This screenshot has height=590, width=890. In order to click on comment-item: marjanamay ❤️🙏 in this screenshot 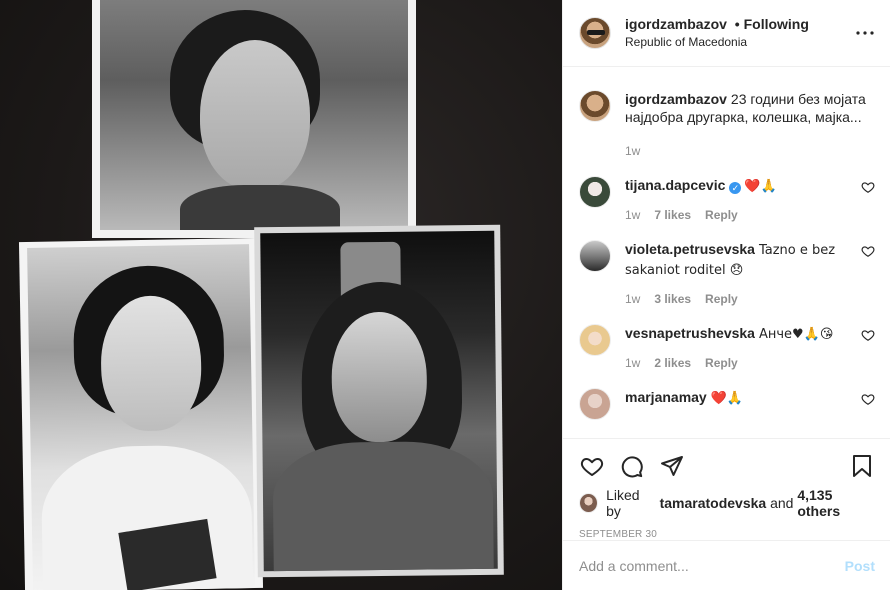, I will do `click(727, 404)`.